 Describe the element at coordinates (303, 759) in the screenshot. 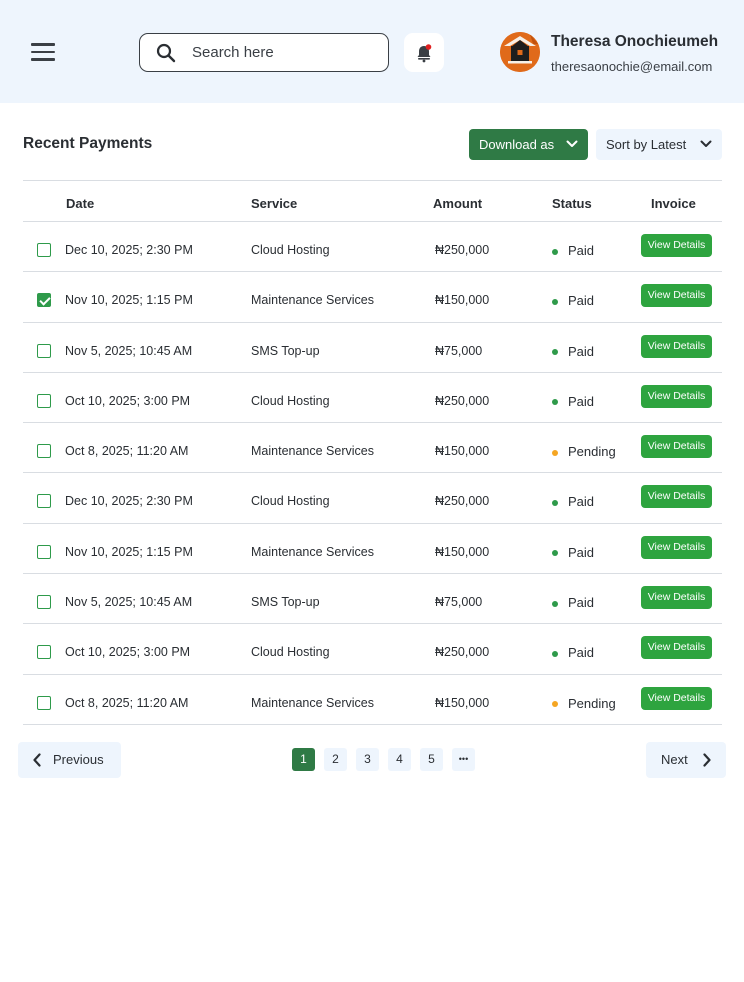

I see `page-1-button: 1` at that location.